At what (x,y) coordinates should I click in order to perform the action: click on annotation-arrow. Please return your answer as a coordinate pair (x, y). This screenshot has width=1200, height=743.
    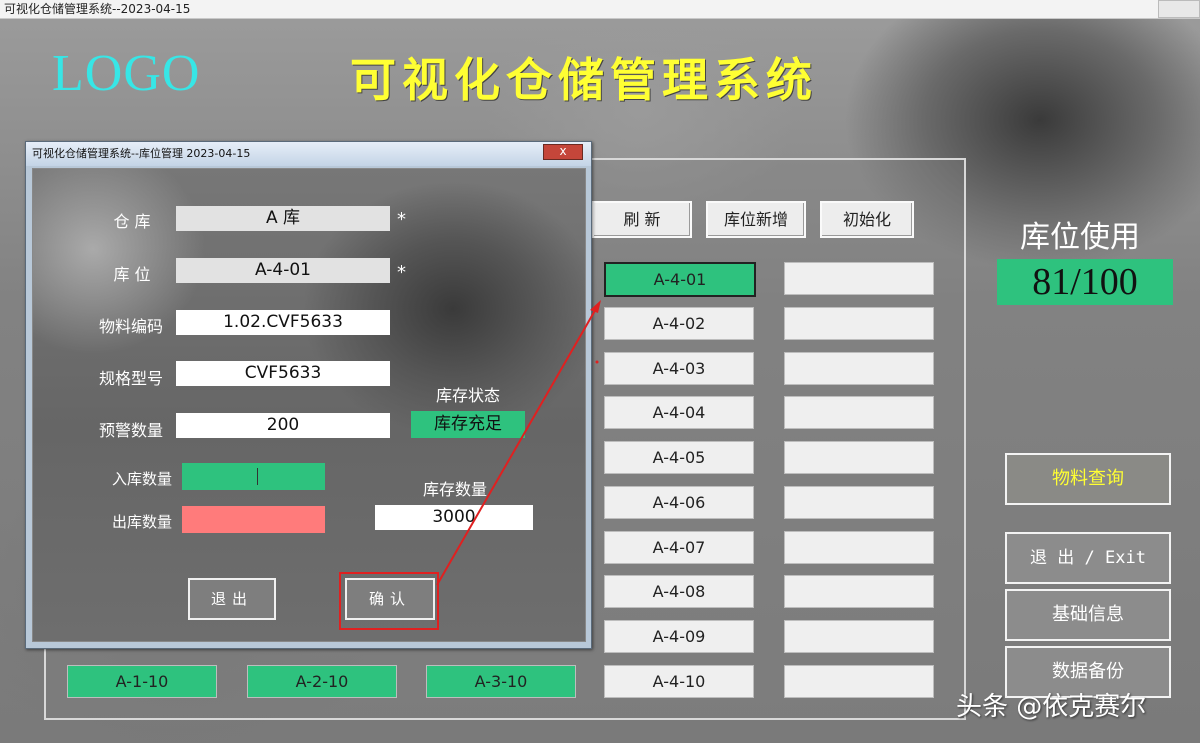
    Looking at the image, I should click on (518, 443).